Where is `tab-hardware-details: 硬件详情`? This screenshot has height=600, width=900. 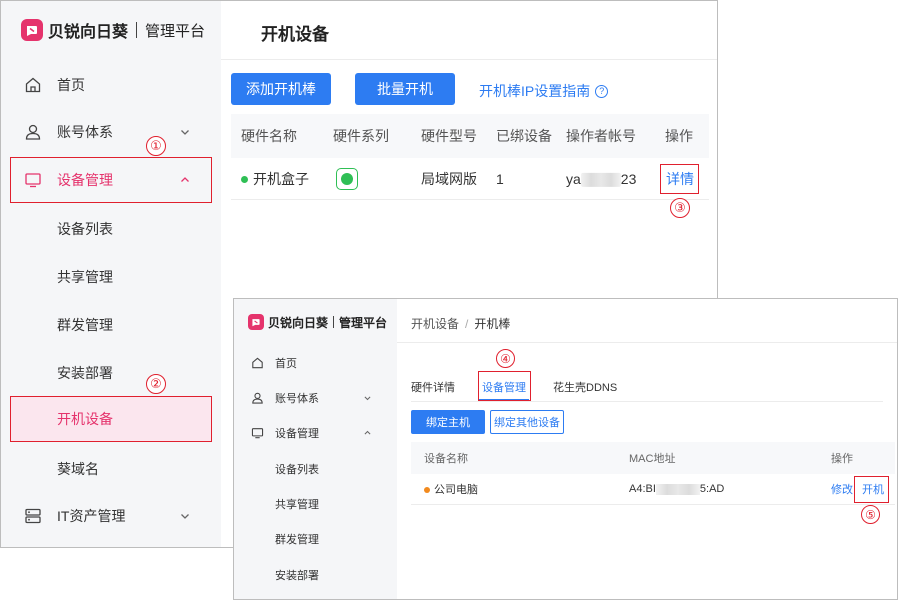 tab-hardware-details: 硬件详情 is located at coordinates (433, 387).